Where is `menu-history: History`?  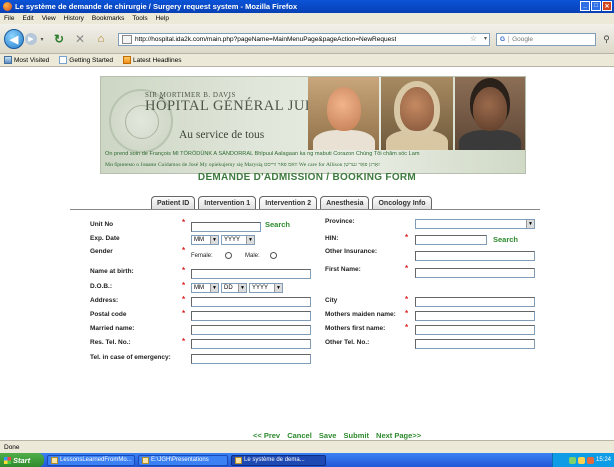 menu-history: History is located at coordinates (74, 18).